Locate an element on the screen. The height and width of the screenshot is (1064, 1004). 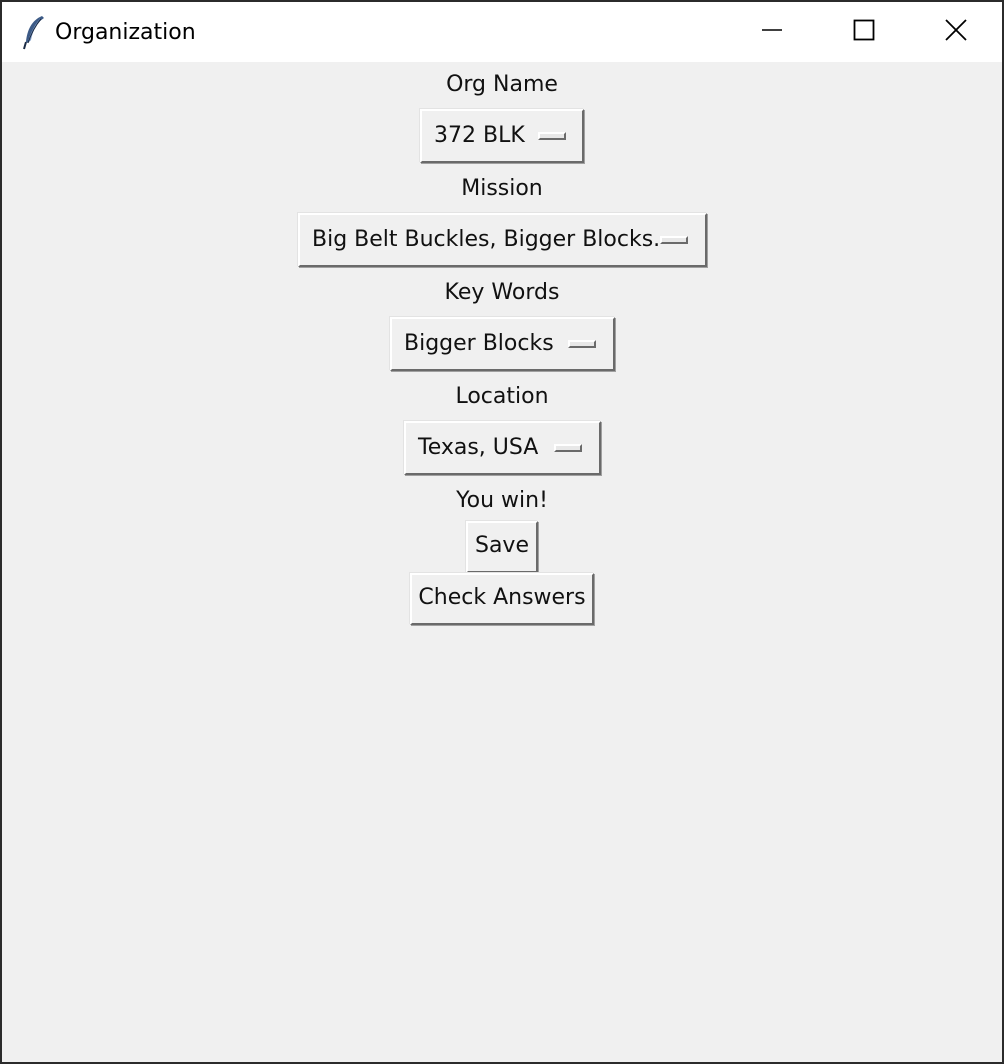
close-button is located at coordinates (956, 32).